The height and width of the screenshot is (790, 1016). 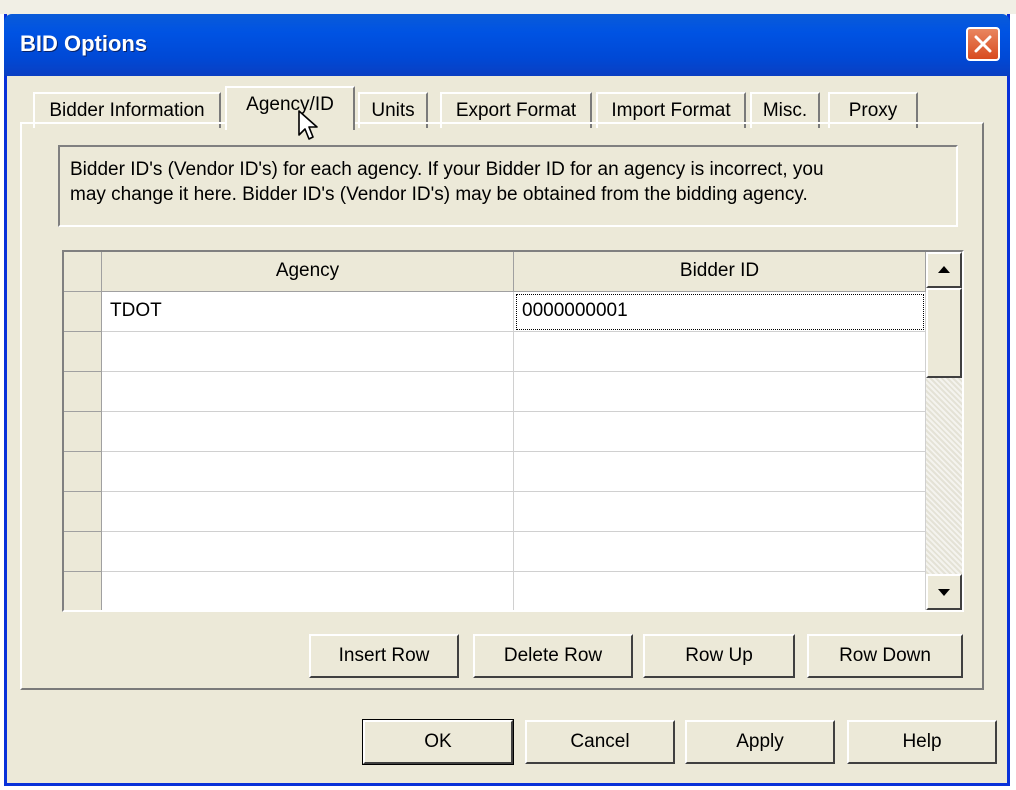 I want to click on column-header-bidder-id: Bidder ID, so click(x=720, y=272).